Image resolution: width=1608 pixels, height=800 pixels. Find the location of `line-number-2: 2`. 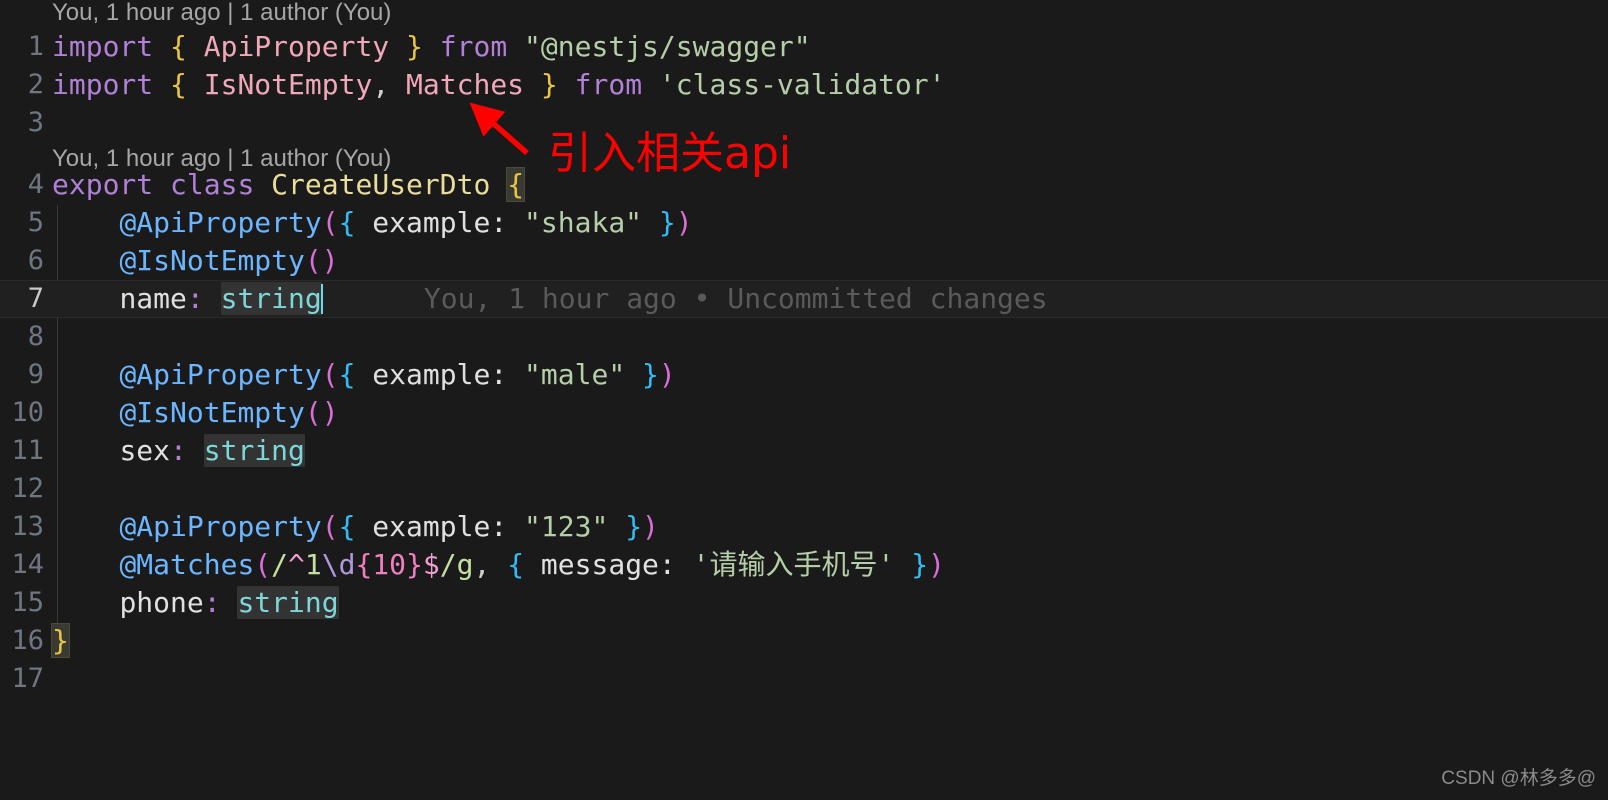

line-number-2: 2 is located at coordinates (22, 85).